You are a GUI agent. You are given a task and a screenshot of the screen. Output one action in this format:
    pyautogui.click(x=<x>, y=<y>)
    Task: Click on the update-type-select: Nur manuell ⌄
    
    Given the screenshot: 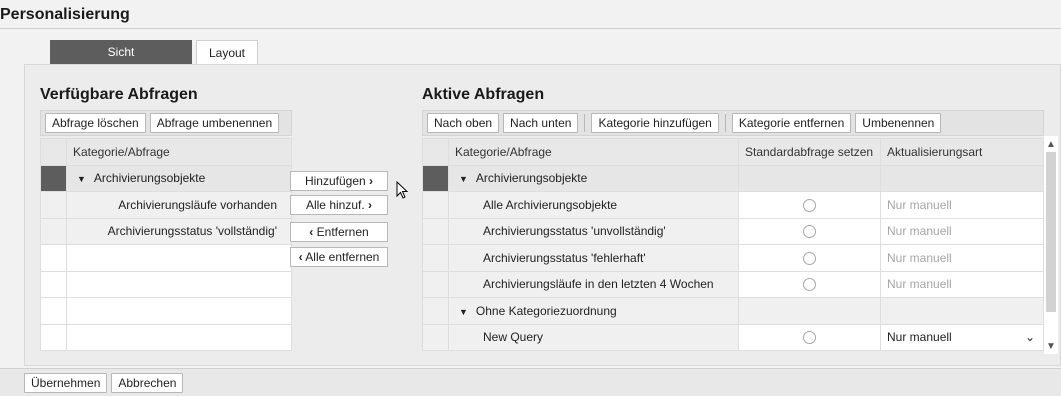 What is the action you would take?
    pyautogui.click(x=962, y=337)
    